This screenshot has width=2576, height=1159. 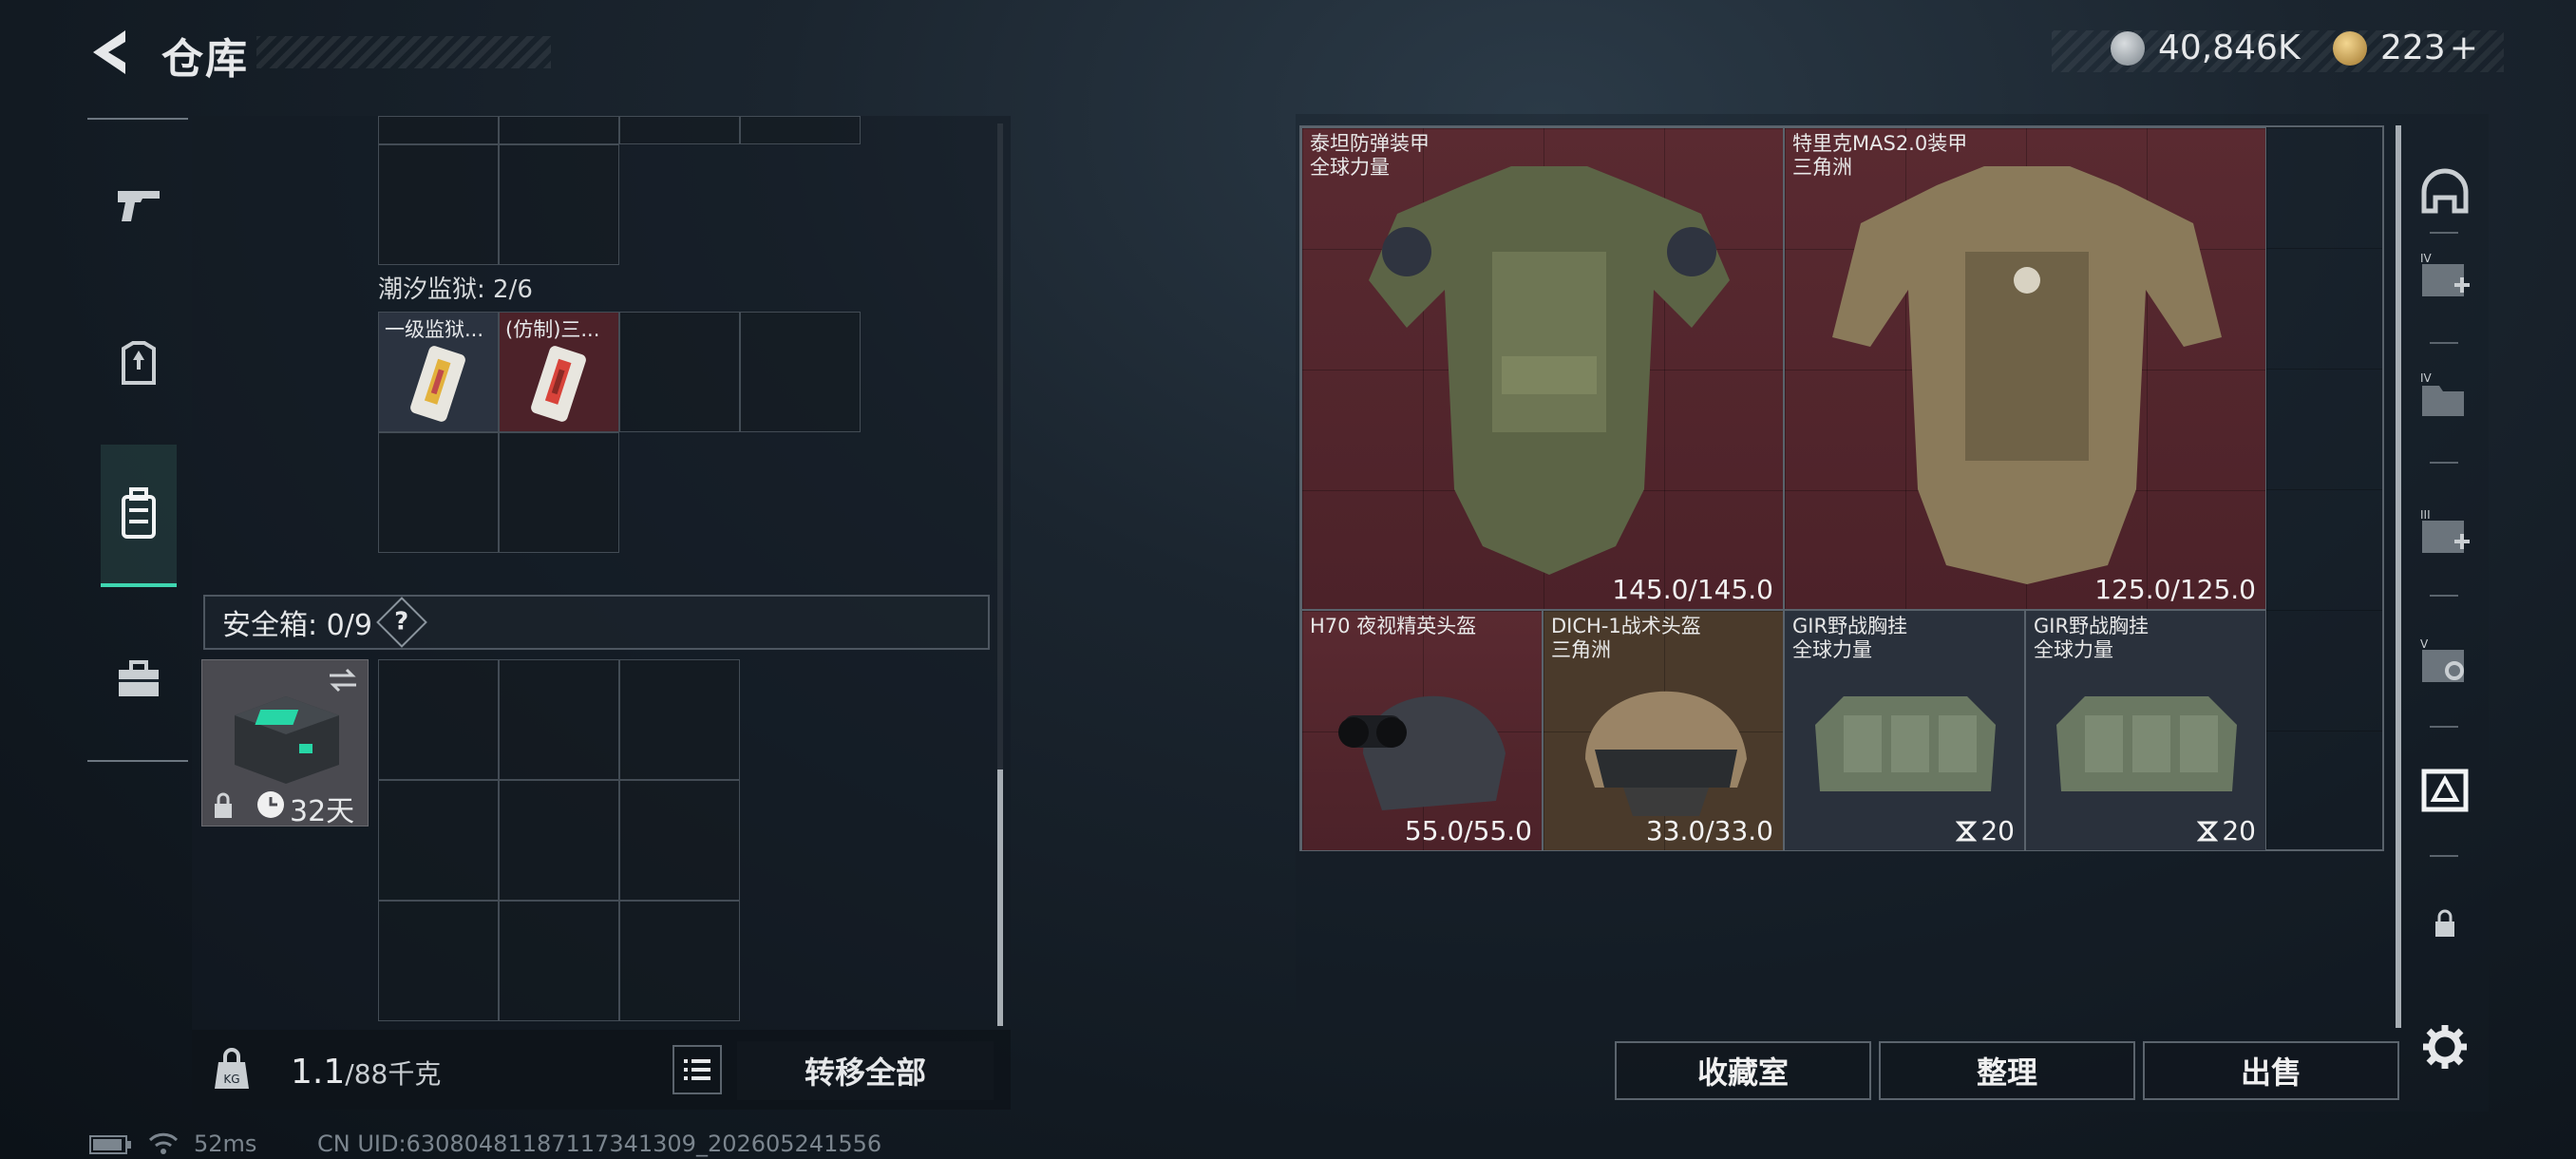 I want to click on tidal-prison-label: 潮汐监狱: 2/6, so click(x=455, y=290).